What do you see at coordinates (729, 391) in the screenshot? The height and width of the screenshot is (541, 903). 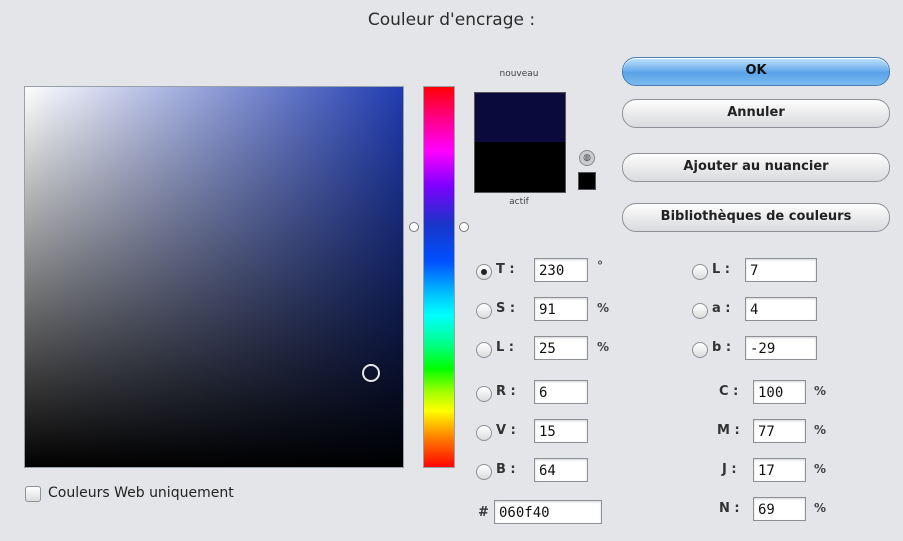 I see `cyan-label: C :` at bounding box center [729, 391].